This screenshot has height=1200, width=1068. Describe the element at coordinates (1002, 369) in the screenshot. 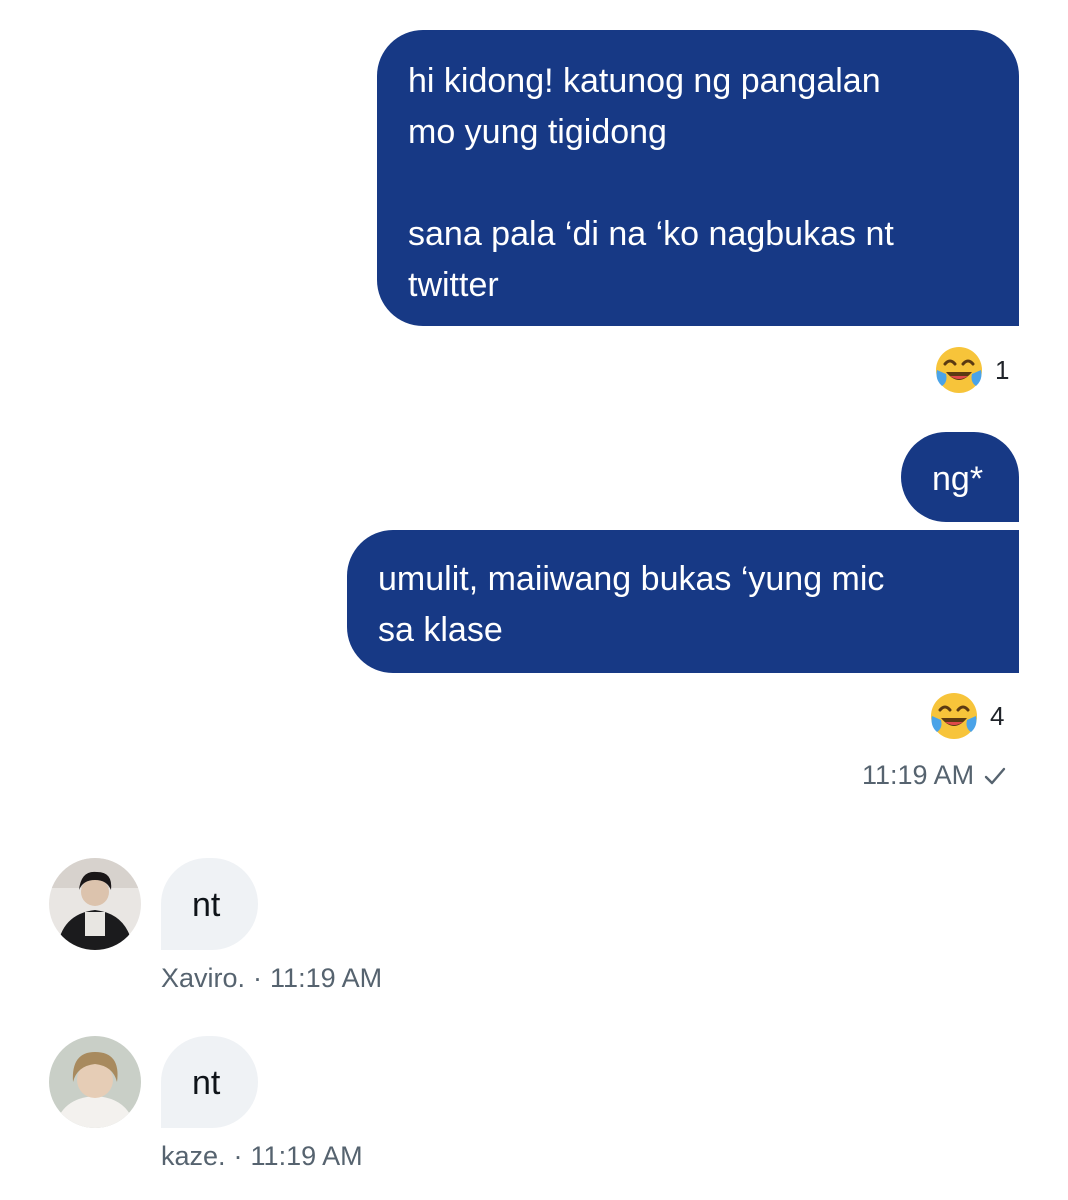

I see `reaction-count: 1` at that location.